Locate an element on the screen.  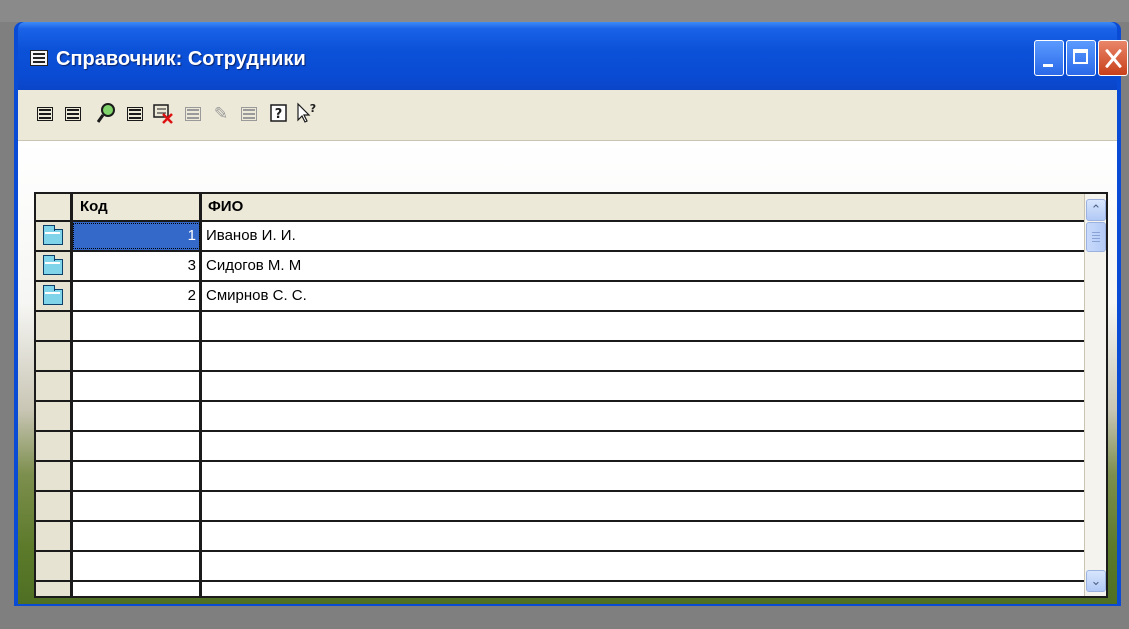
table-row: 2 Смирнов С. С. is located at coordinates (560, 297).